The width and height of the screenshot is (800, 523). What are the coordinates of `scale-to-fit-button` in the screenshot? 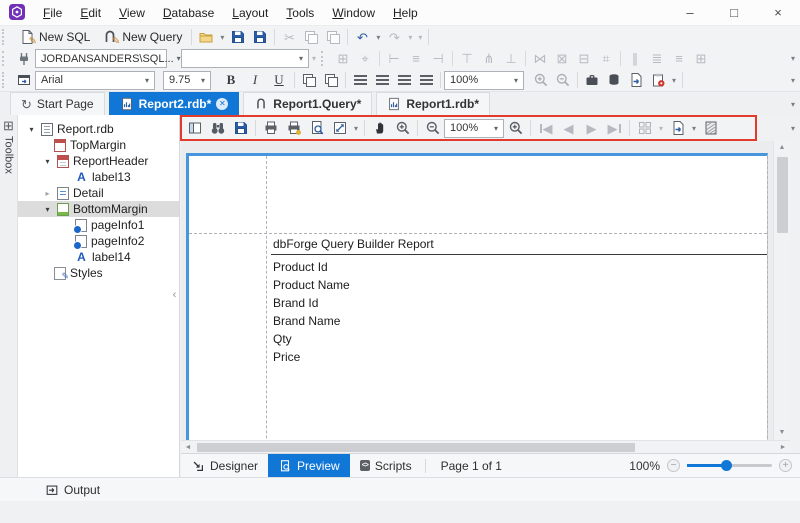 It's located at (339, 128).